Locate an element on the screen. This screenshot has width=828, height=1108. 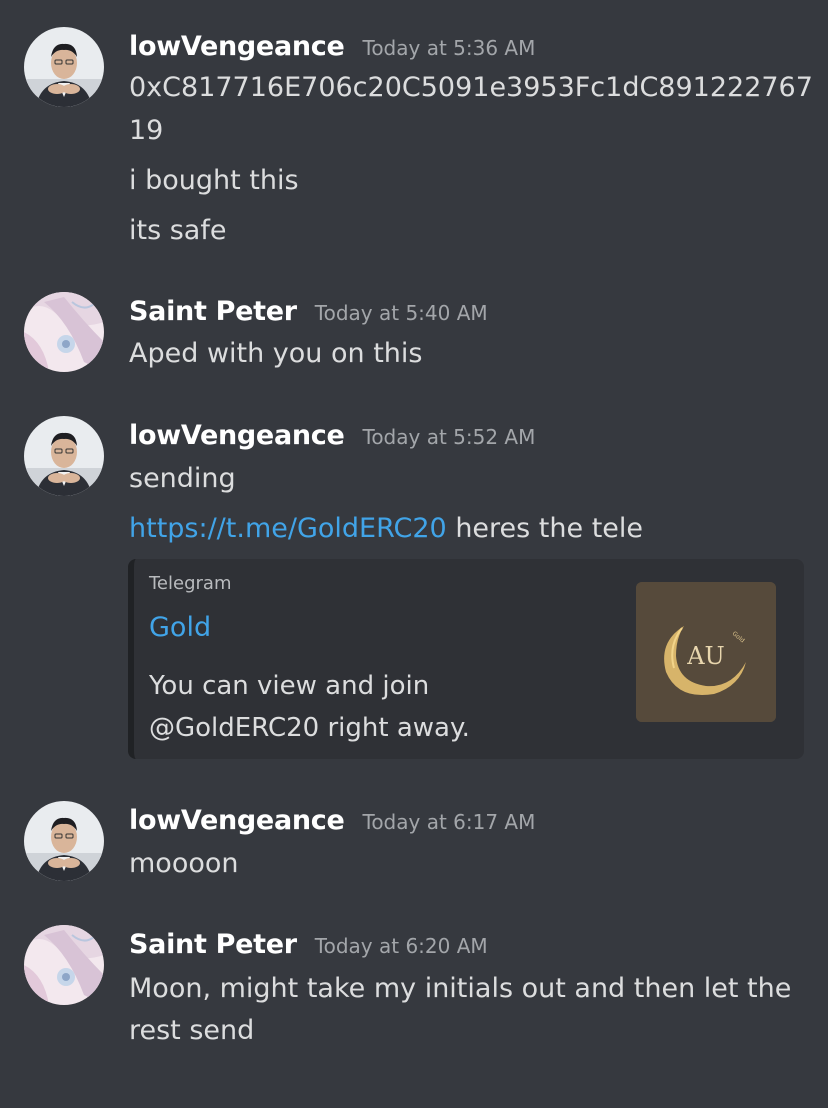
message-text-with-link: https://t.me/GoldERC20 heres the tele is located at coordinates (386, 529).